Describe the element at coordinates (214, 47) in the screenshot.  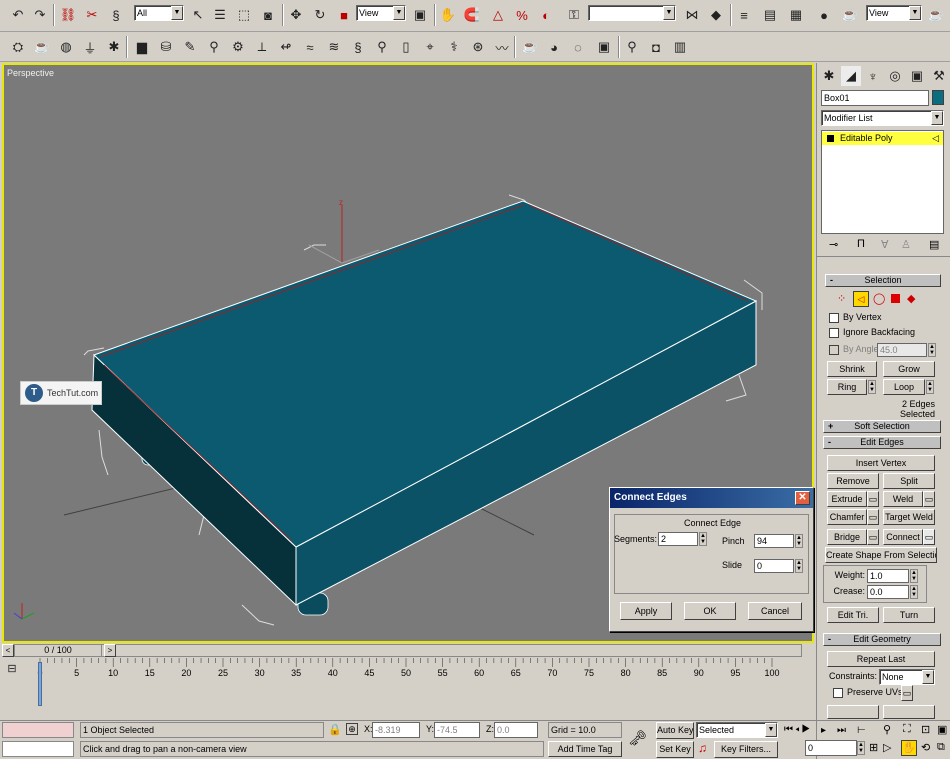
I see `search-icon: ⚲` at that location.